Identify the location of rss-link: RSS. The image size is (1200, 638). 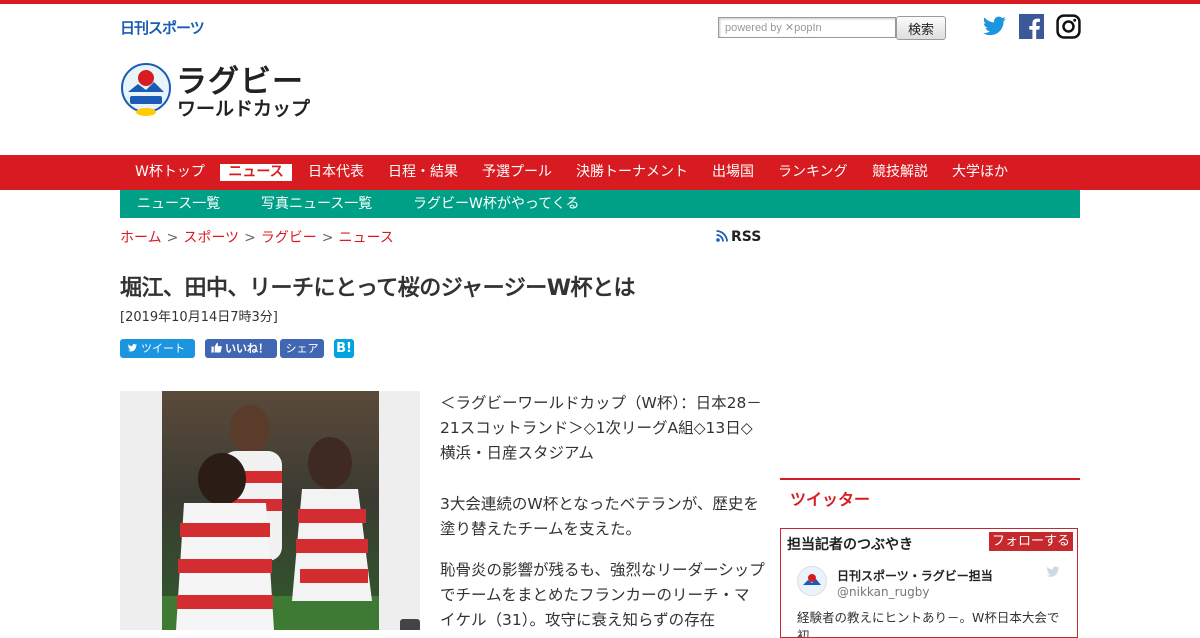
(738, 237).